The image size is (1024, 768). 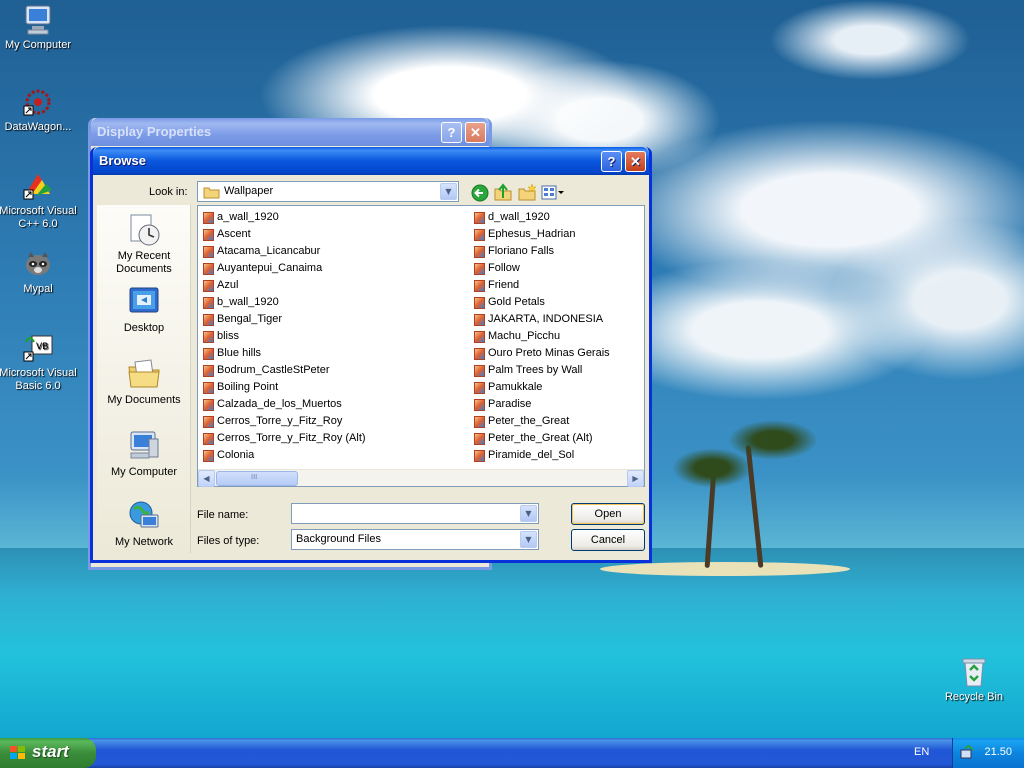 What do you see at coordinates (335, 217) in the screenshot?
I see `file-item: a_wall_1920` at bounding box center [335, 217].